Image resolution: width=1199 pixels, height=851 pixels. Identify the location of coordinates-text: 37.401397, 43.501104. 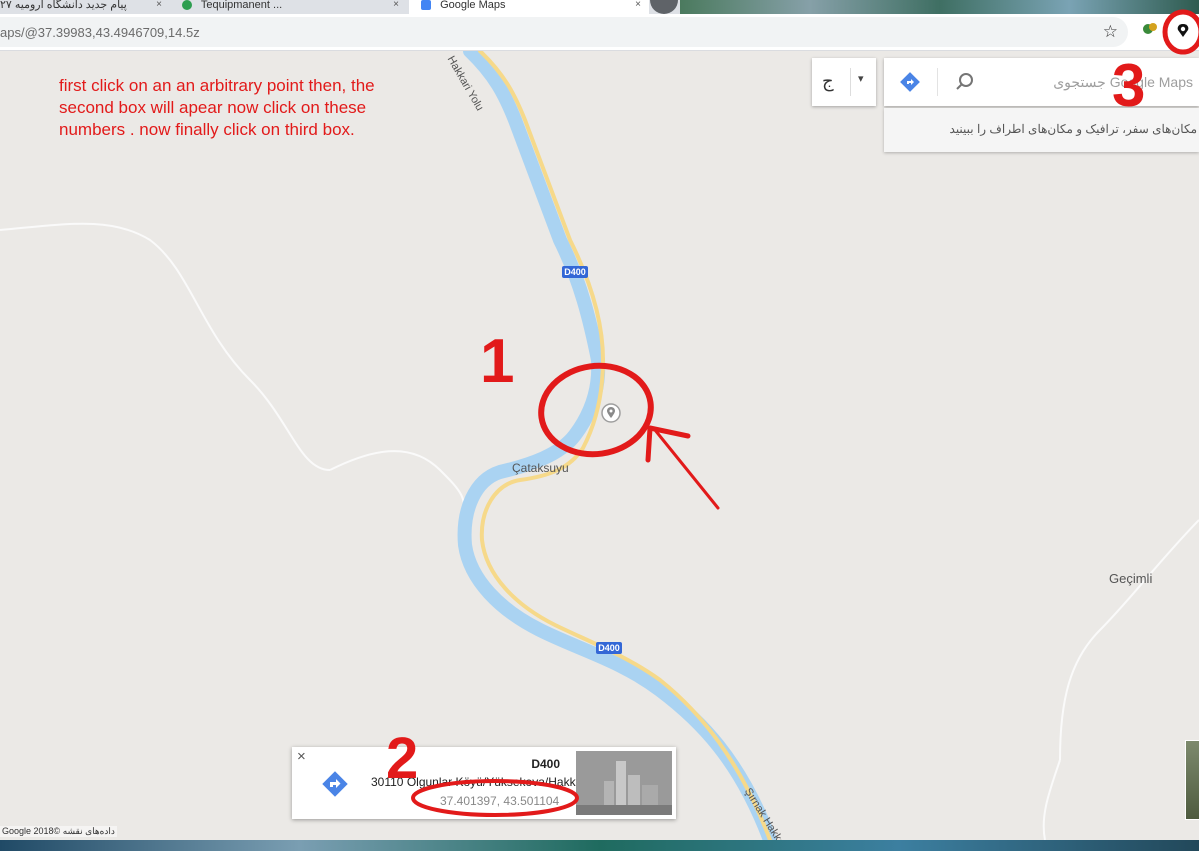
(499, 801).